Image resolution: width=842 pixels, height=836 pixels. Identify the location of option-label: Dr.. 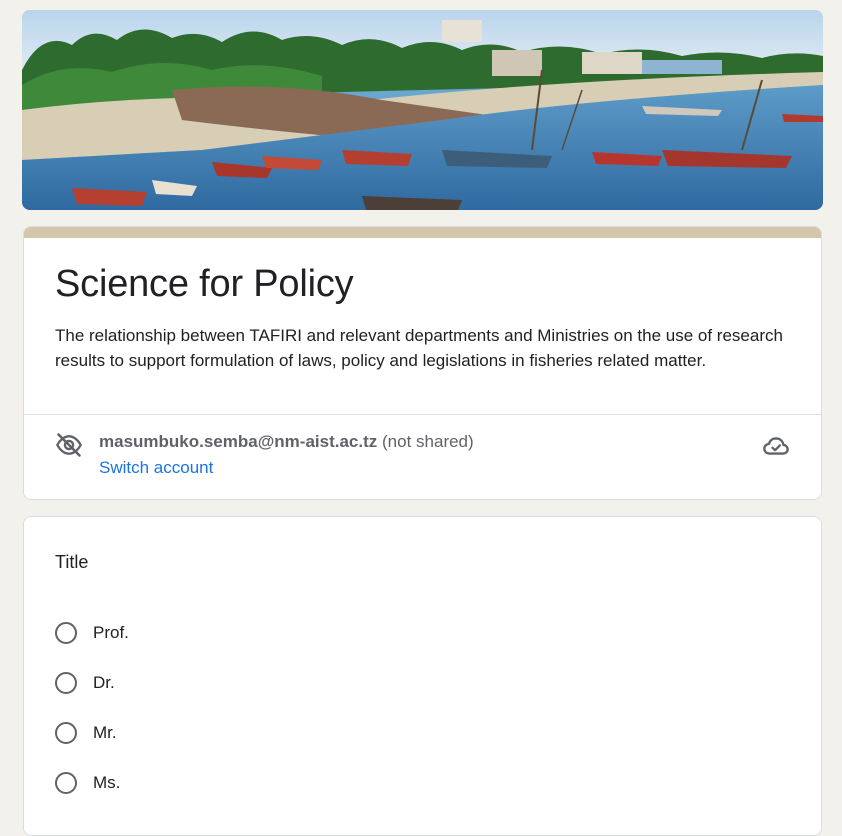
(104, 682).